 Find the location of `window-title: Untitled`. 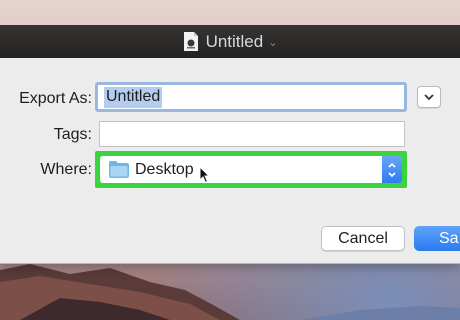

window-title: Untitled is located at coordinates (234, 41).